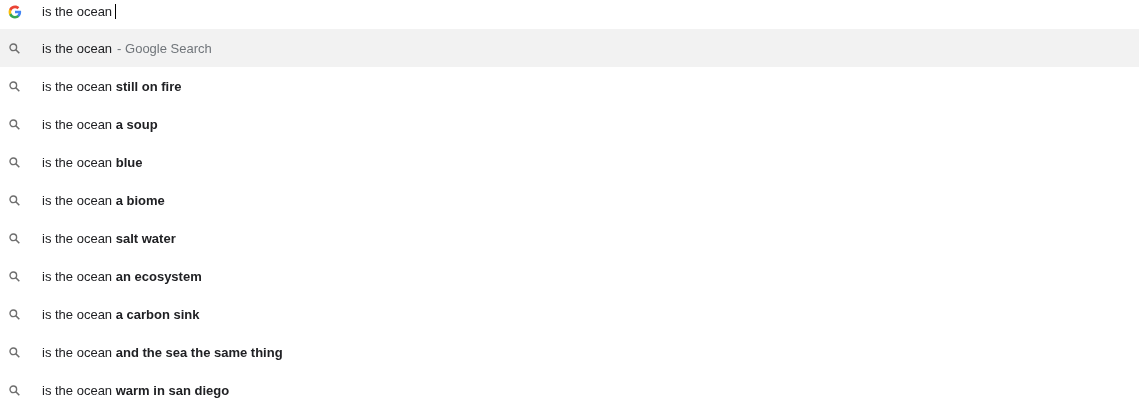  Describe the element at coordinates (569, 314) in the screenshot. I see `suggestion-item: is the ocean a carbon sink` at that location.